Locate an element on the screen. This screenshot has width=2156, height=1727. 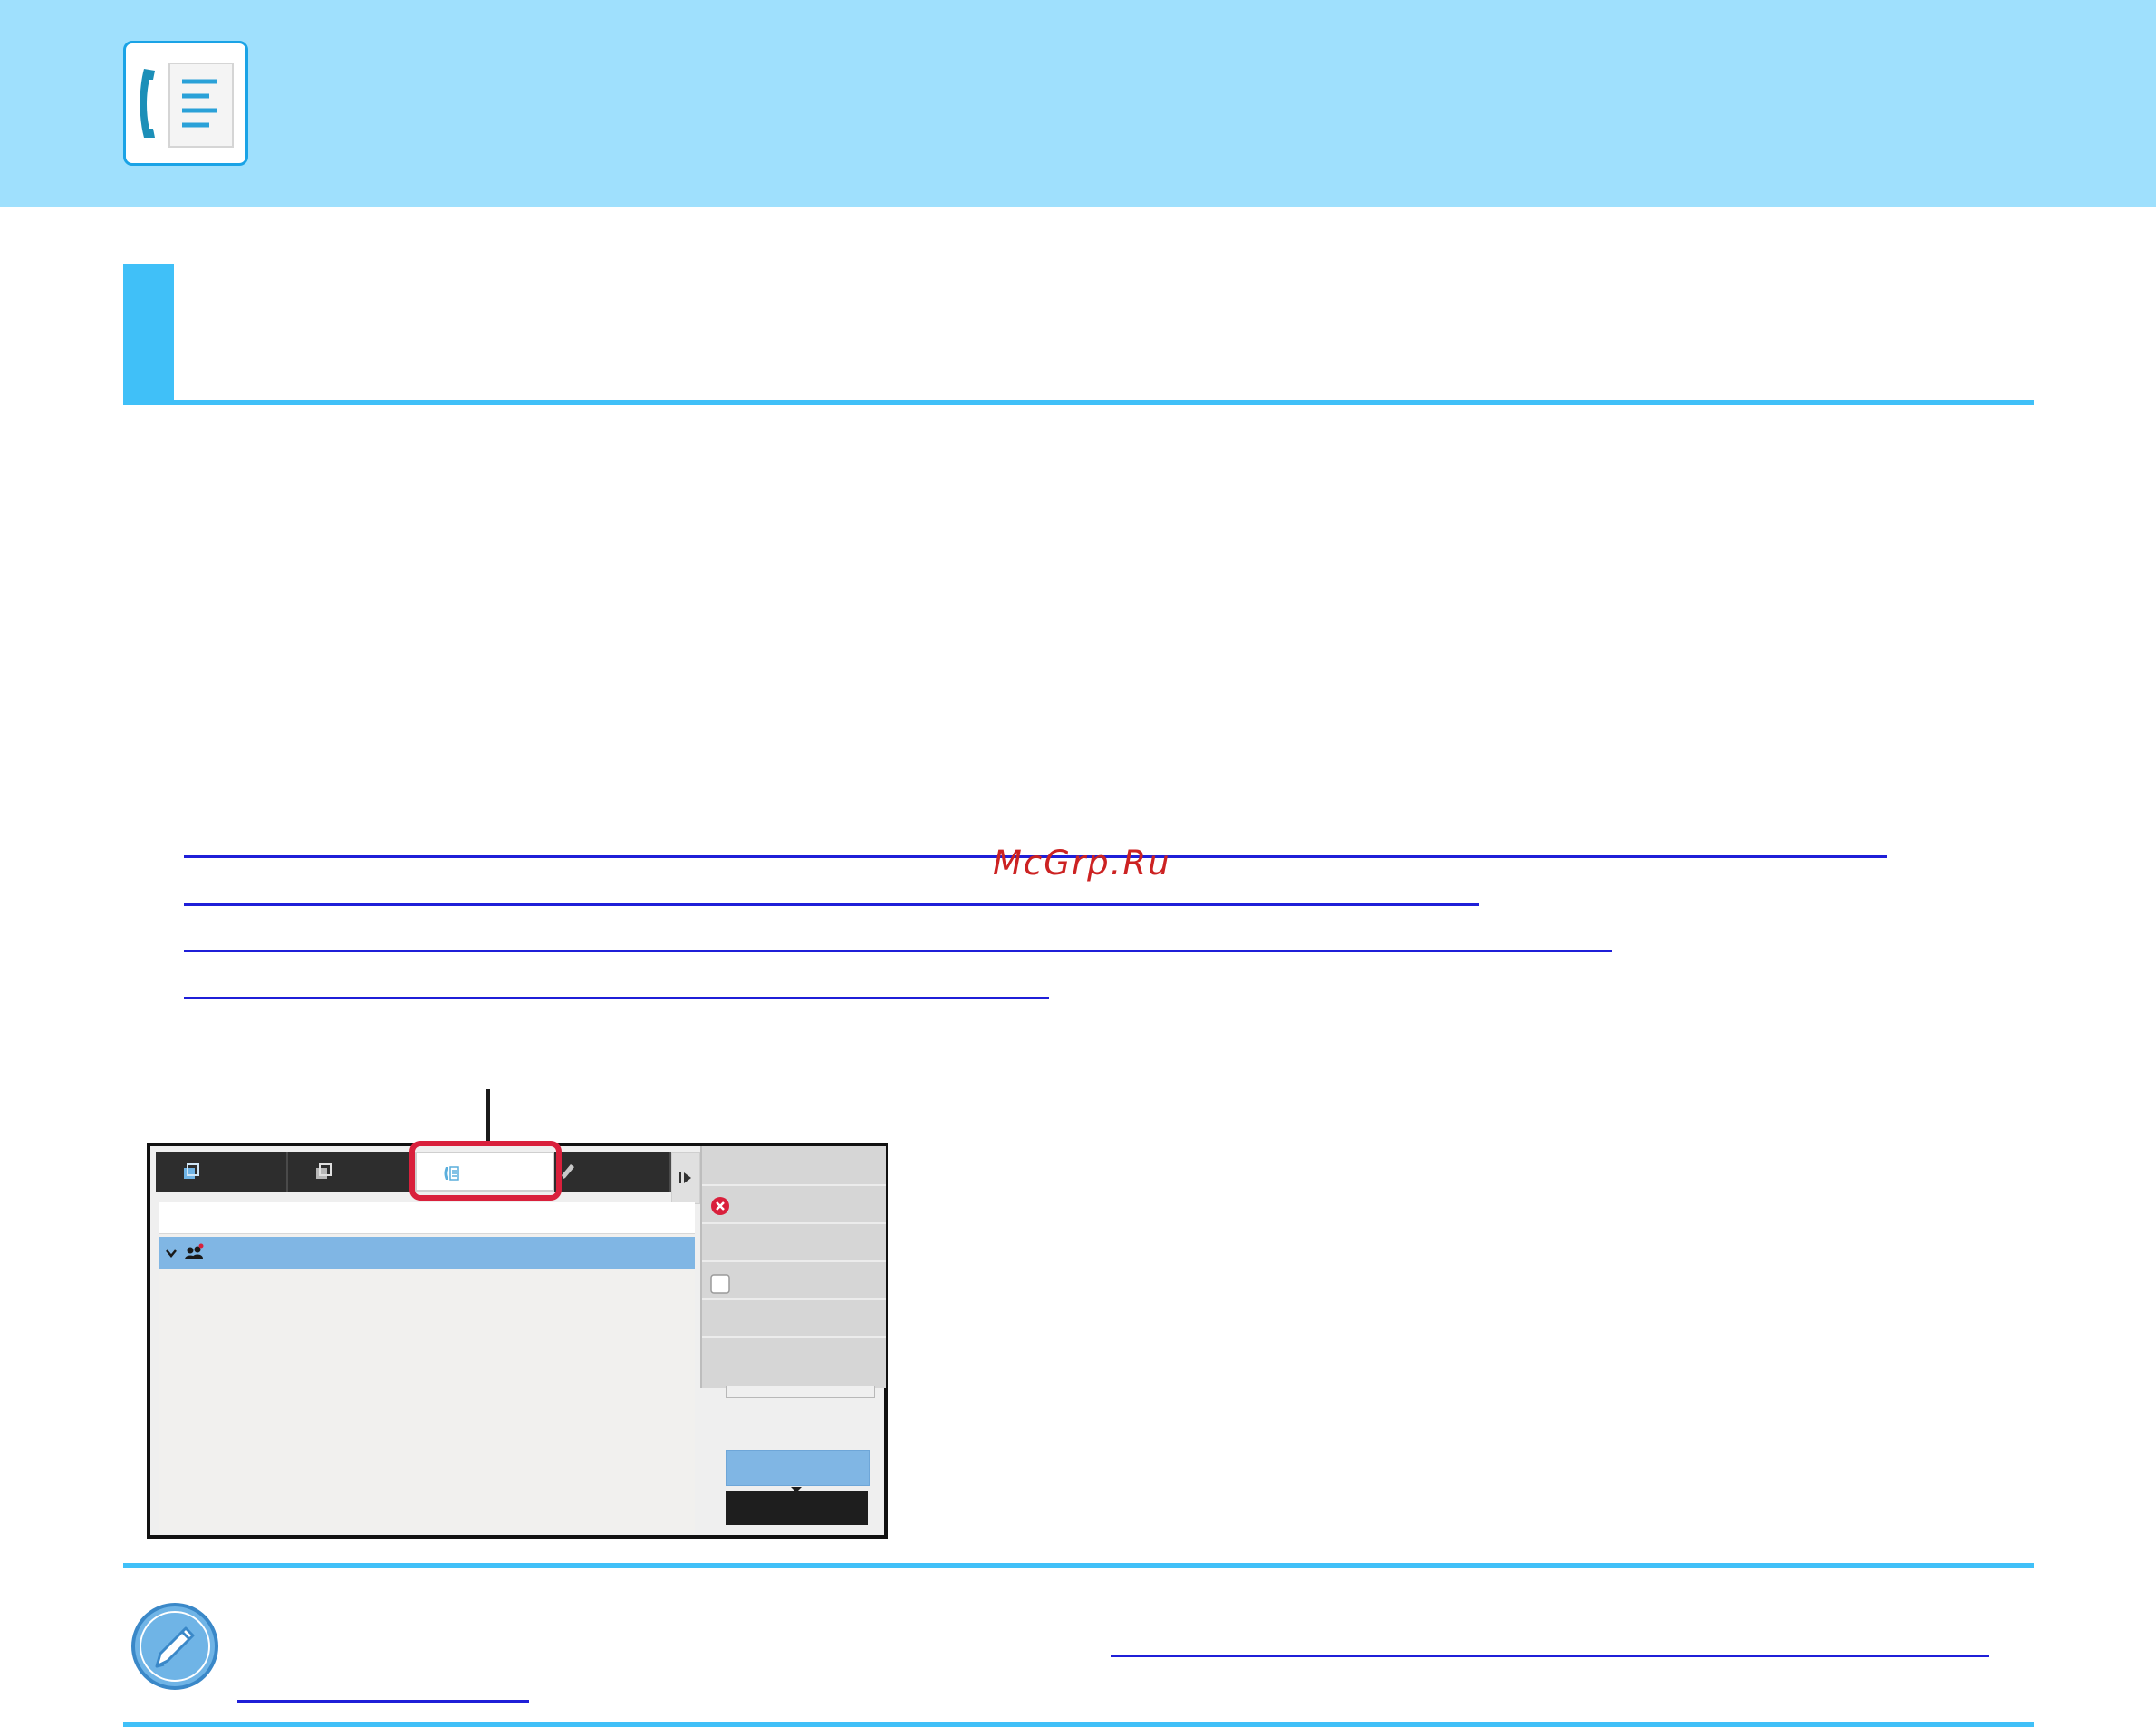
error-icon is located at coordinates (720, 1206).